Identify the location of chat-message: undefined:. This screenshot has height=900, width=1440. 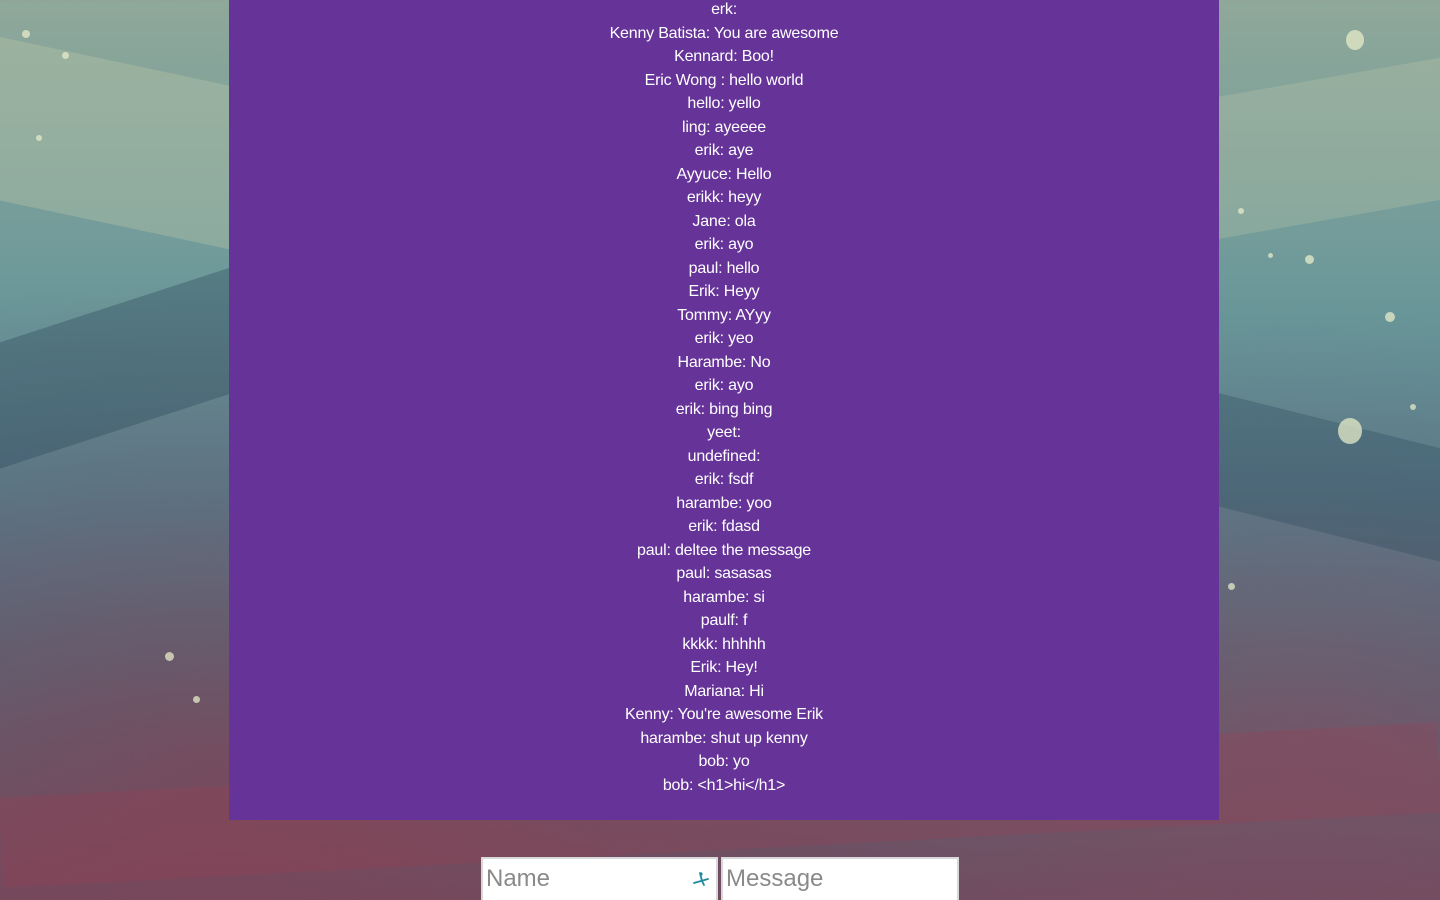
(724, 456).